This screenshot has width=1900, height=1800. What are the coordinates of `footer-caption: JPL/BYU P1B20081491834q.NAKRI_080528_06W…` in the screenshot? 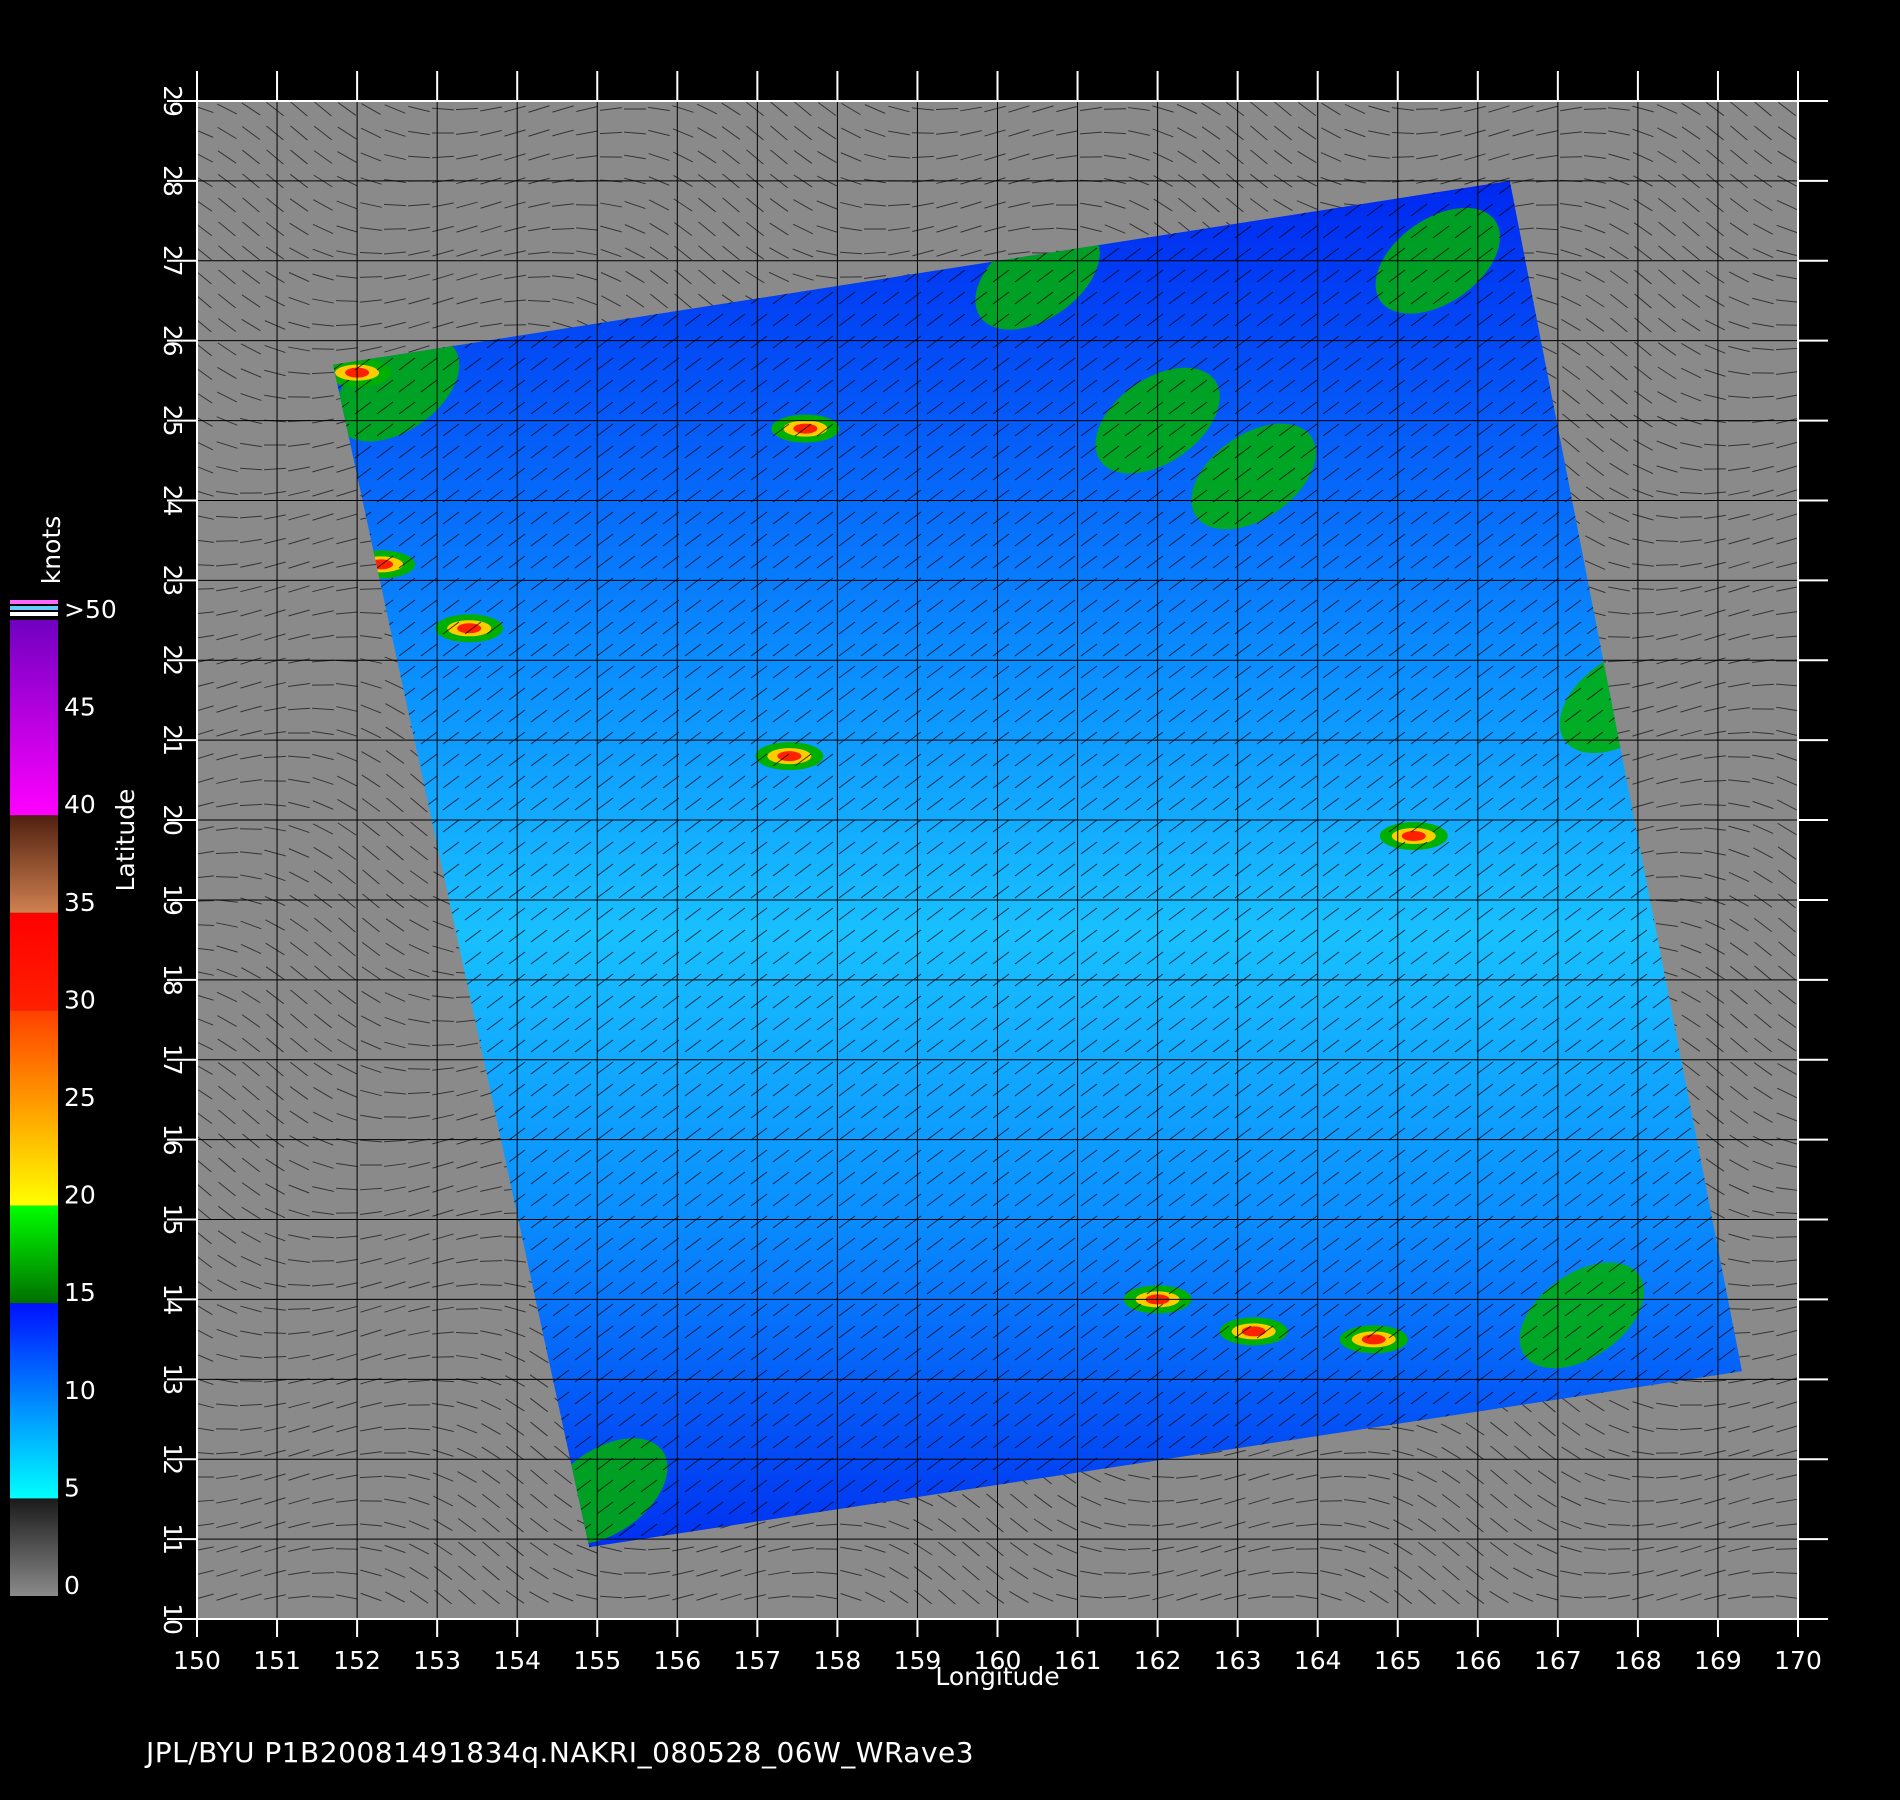 It's located at (560, 1752).